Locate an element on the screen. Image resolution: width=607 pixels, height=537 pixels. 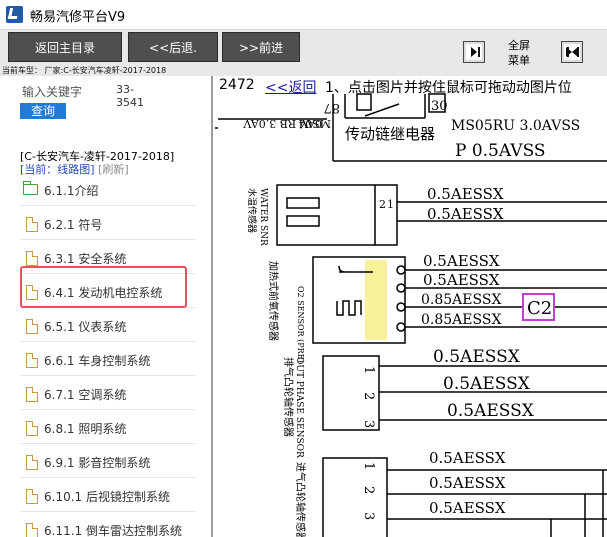
wire-in-1: 0.5AESSX is located at coordinates (467, 458).